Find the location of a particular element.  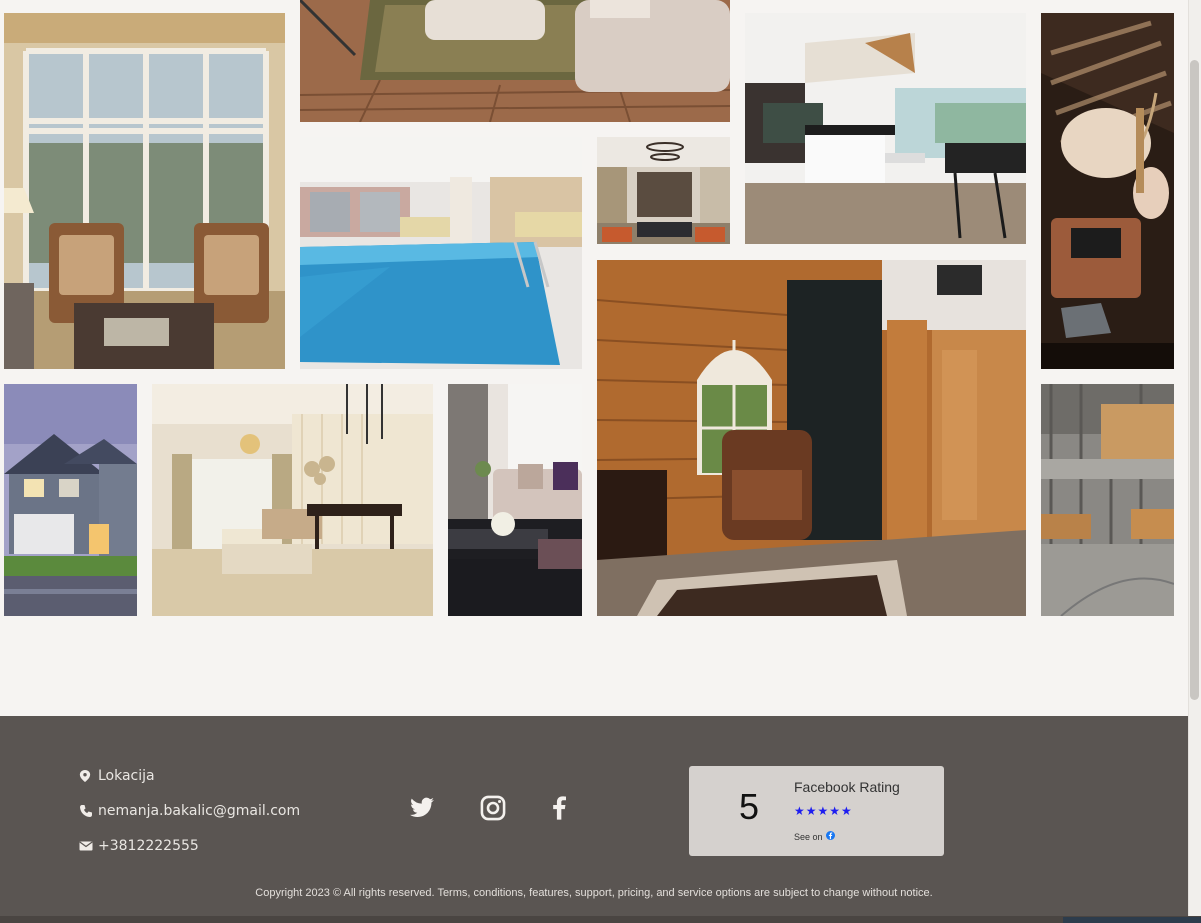

gallery-image-indoor-pool is located at coordinates (441, 253).